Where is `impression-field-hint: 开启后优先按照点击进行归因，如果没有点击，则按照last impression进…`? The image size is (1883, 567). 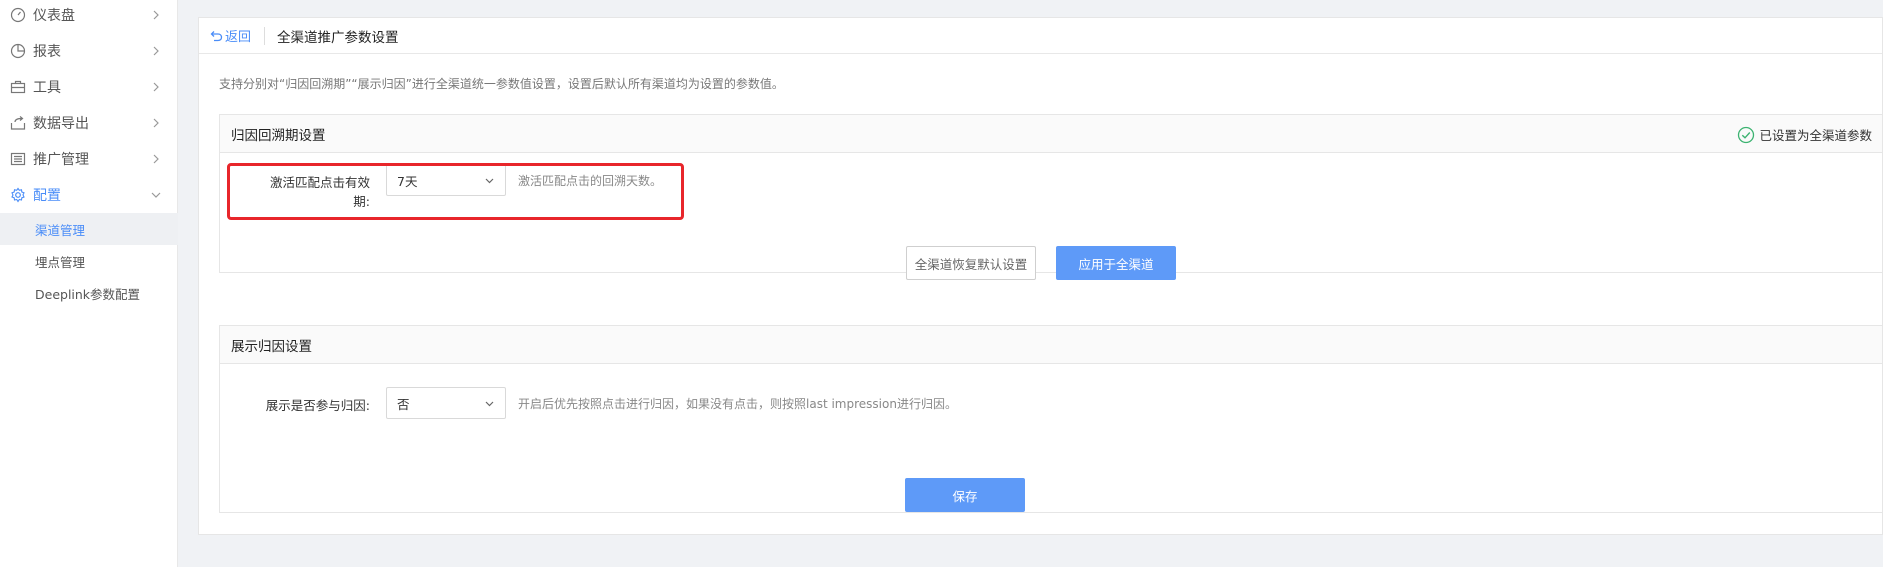
impression-field-hint: 开启后优先按照点击进行归因，如果没有点击，则按照last impression进… is located at coordinates (737, 404).